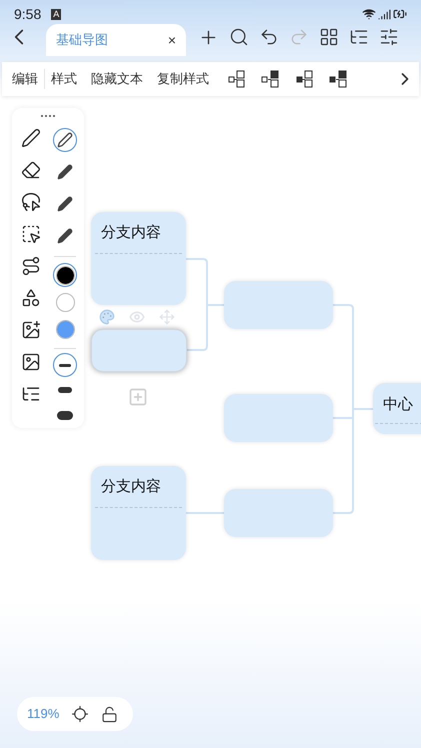 This screenshot has width=421, height=748. What do you see at coordinates (117, 79) in the screenshot?
I see `toolbar-item: 隐藏文本` at bounding box center [117, 79].